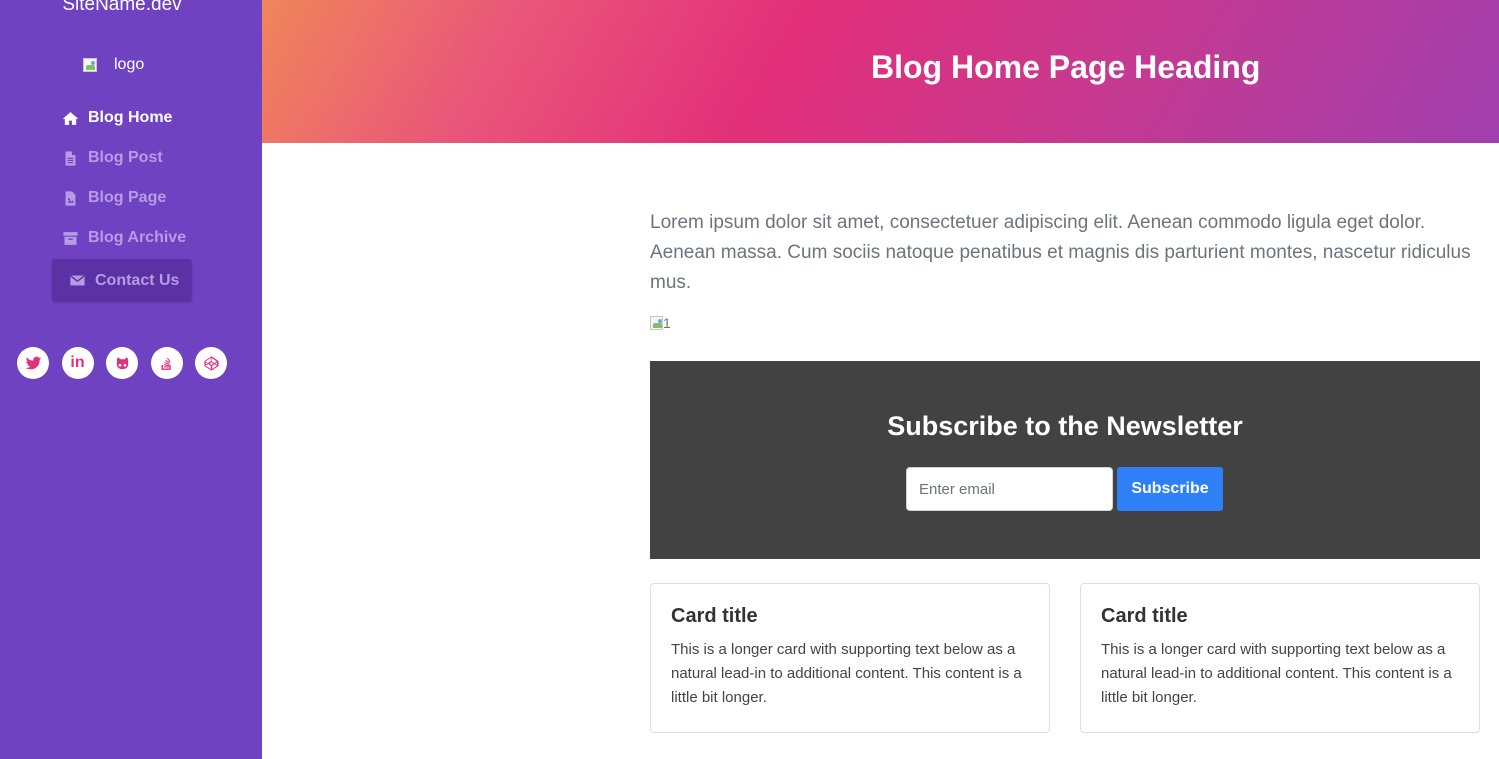 Image resolution: width=1499 pixels, height=759 pixels. I want to click on email-input, so click(1009, 489).